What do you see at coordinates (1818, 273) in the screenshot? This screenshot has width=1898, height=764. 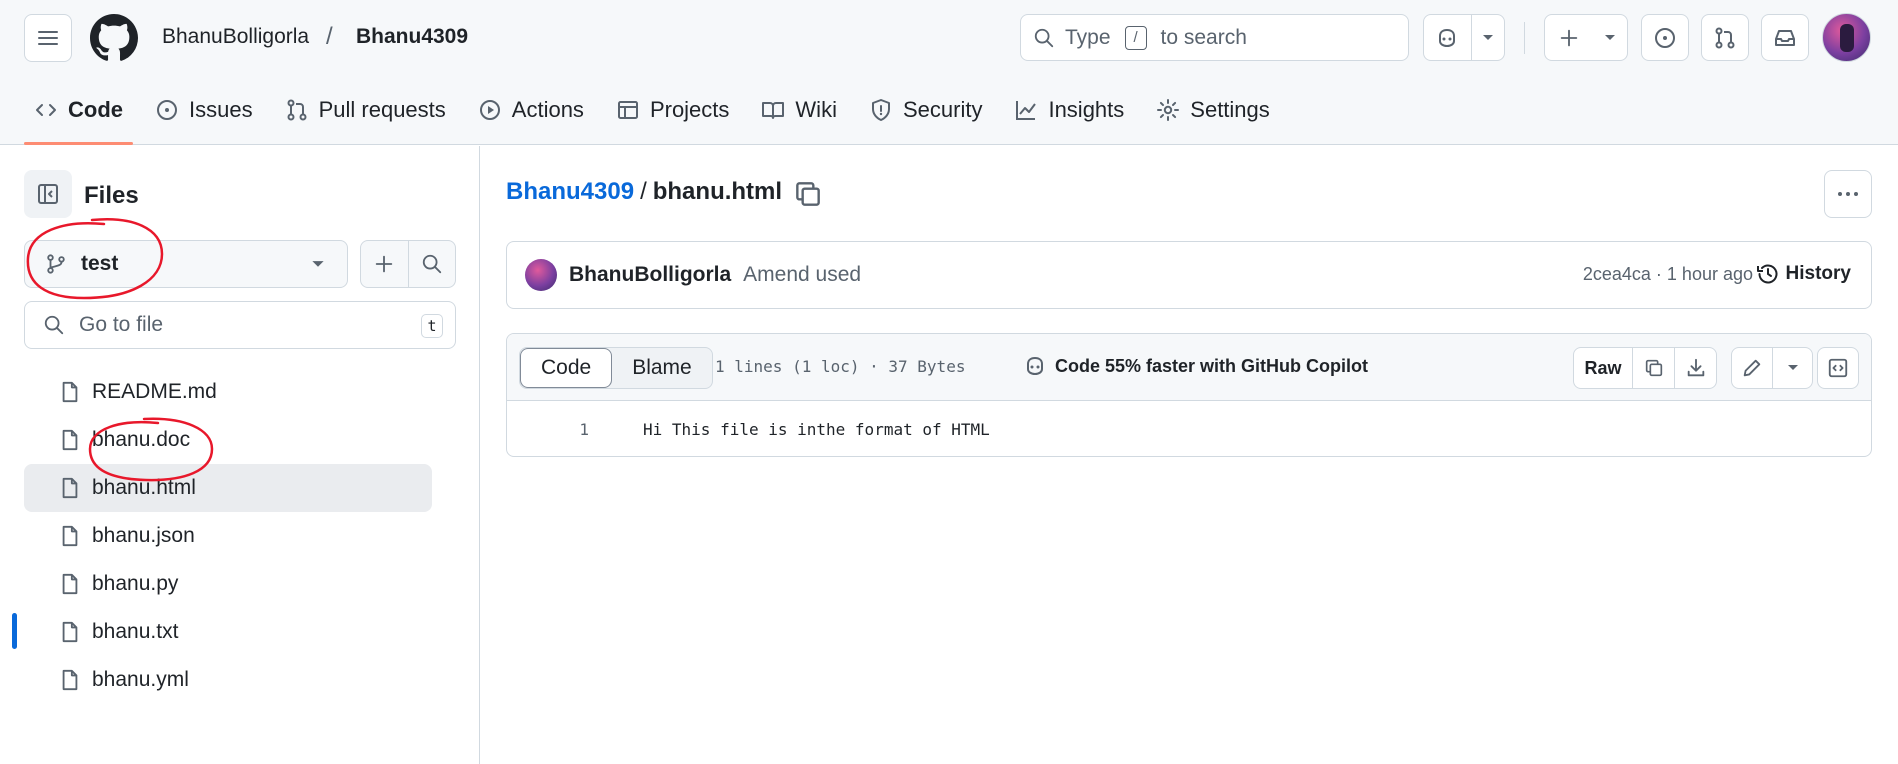 I see `history-label: History` at bounding box center [1818, 273].